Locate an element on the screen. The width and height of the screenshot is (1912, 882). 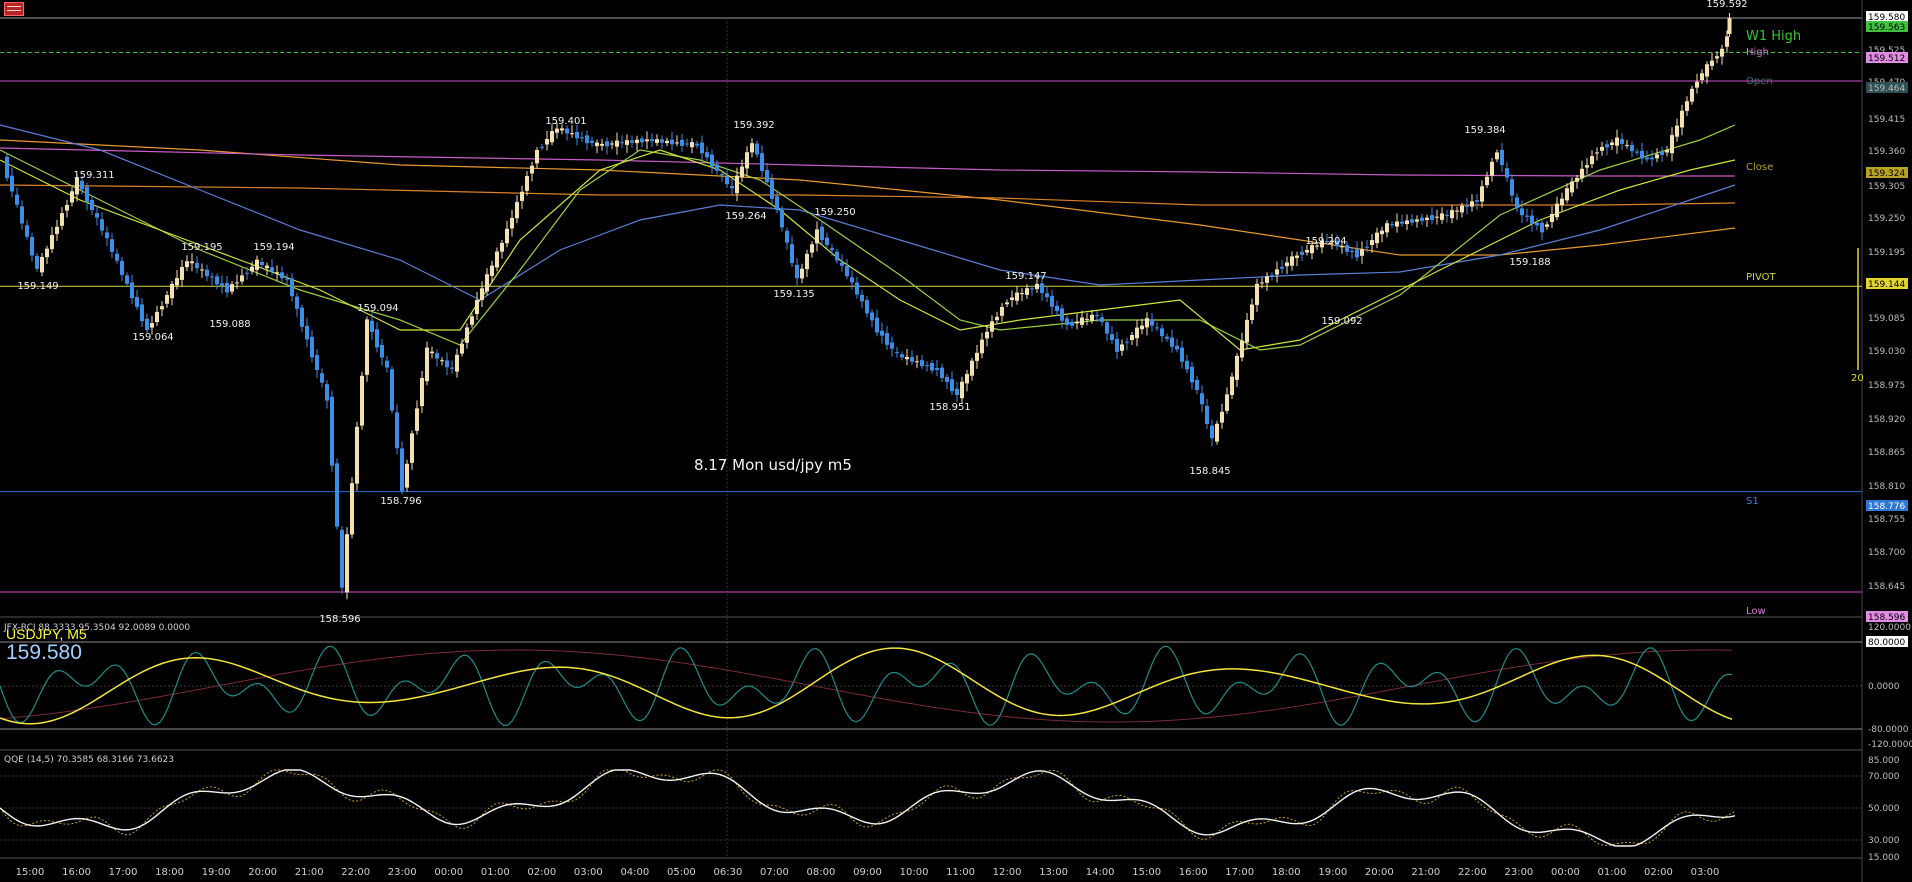
chart-menu-icon is located at coordinates (14, 9).